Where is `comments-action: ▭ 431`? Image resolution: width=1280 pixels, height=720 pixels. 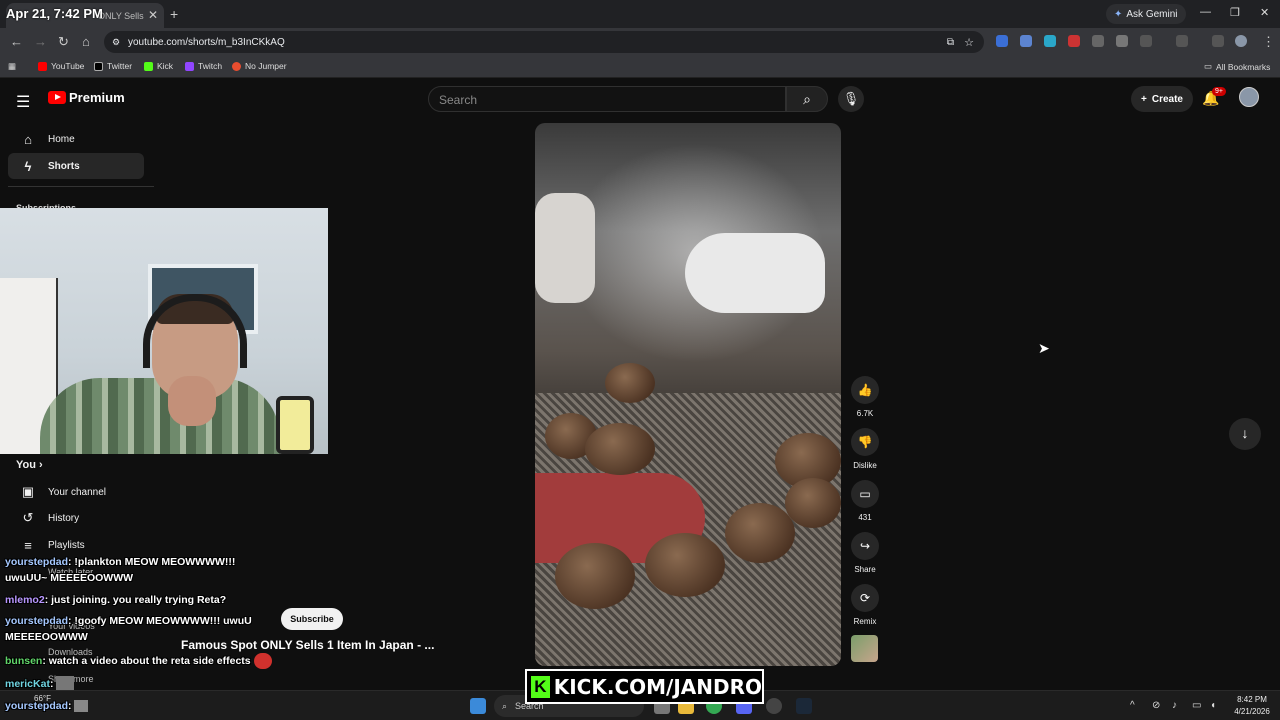 comments-action: ▭ 431 is located at coordinates (865, 501).